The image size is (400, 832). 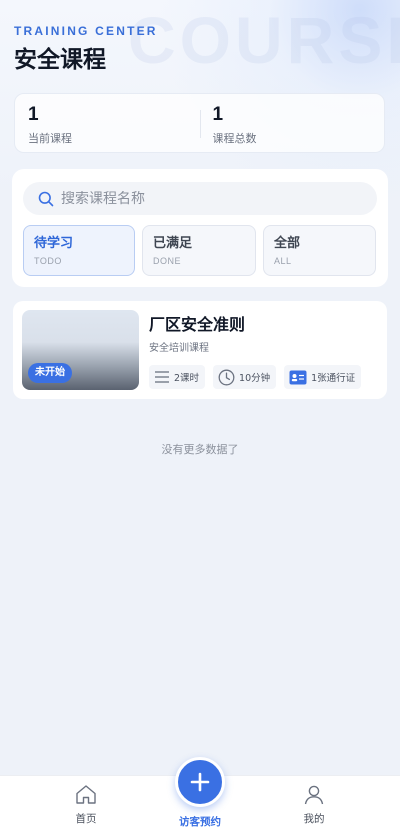 I want to click on meta-pass-label: 1张通行证, so click(x=333, y=378).